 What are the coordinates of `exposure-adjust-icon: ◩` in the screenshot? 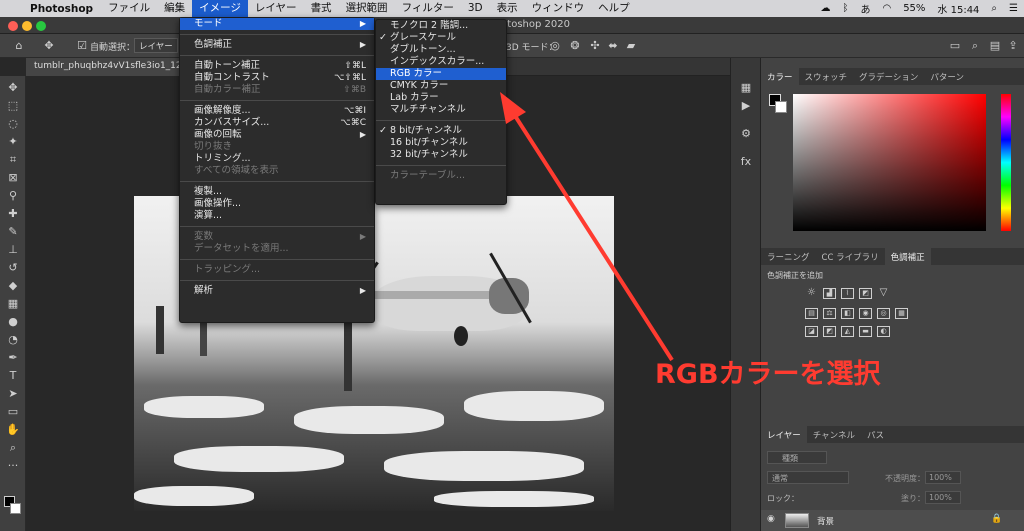 It's located at (865, 293).